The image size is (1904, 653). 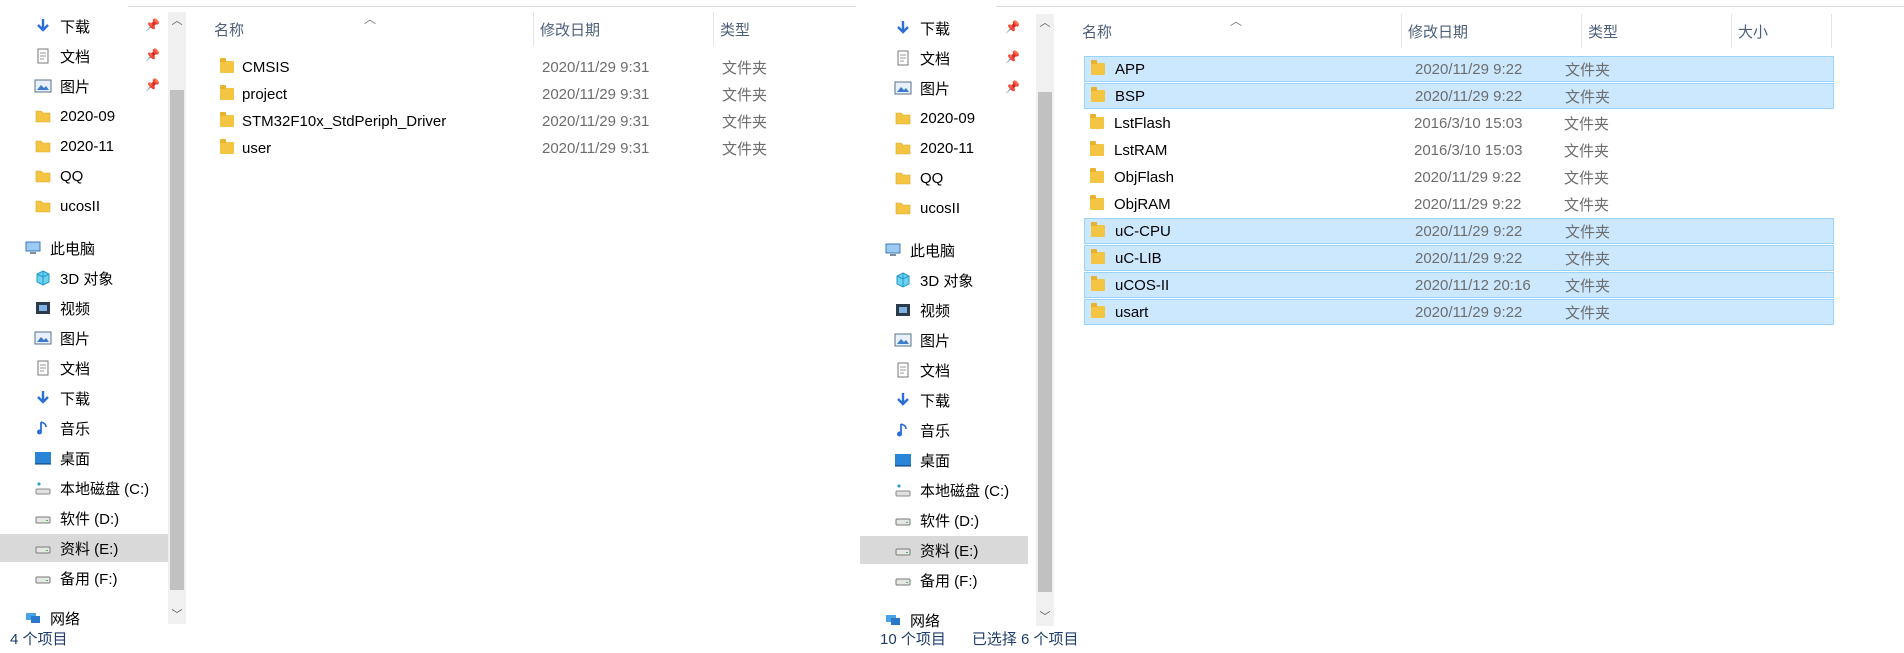 I want to click on nav-item-label: 2020-11, so click(x=87, y=146).